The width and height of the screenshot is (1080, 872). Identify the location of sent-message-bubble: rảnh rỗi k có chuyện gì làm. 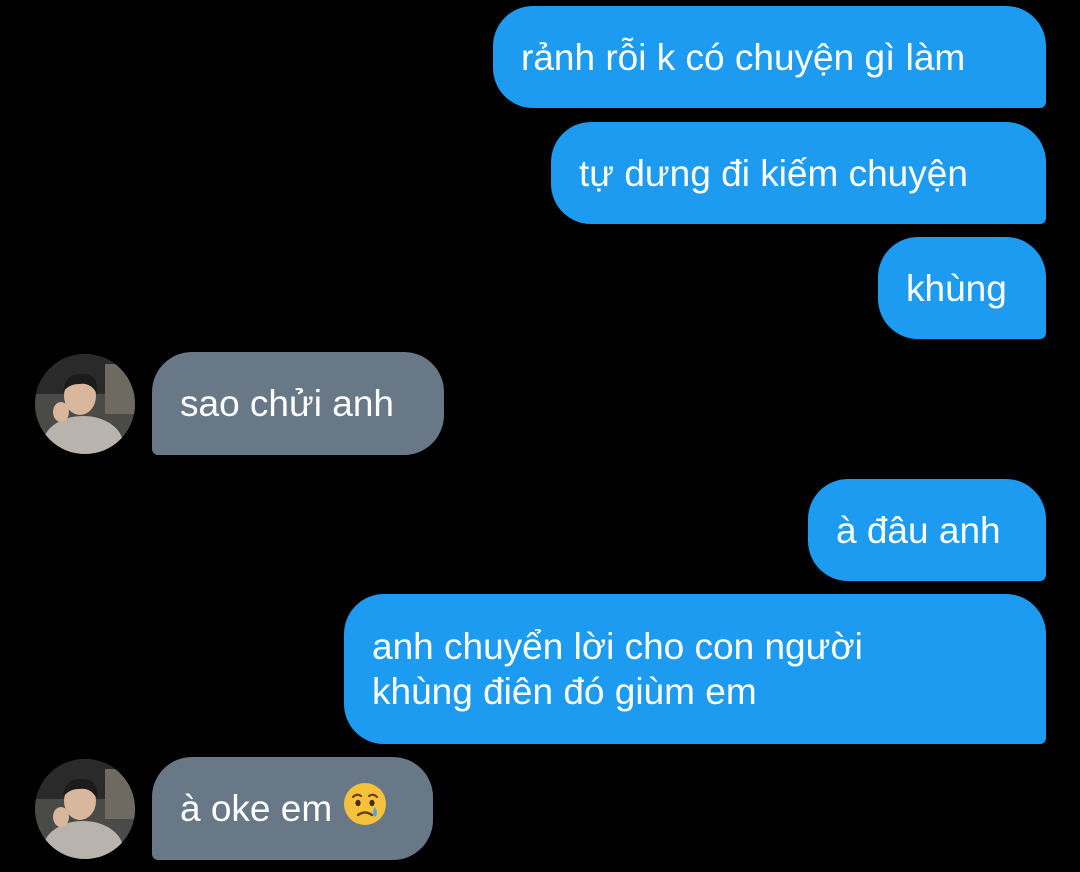
(769, 57).